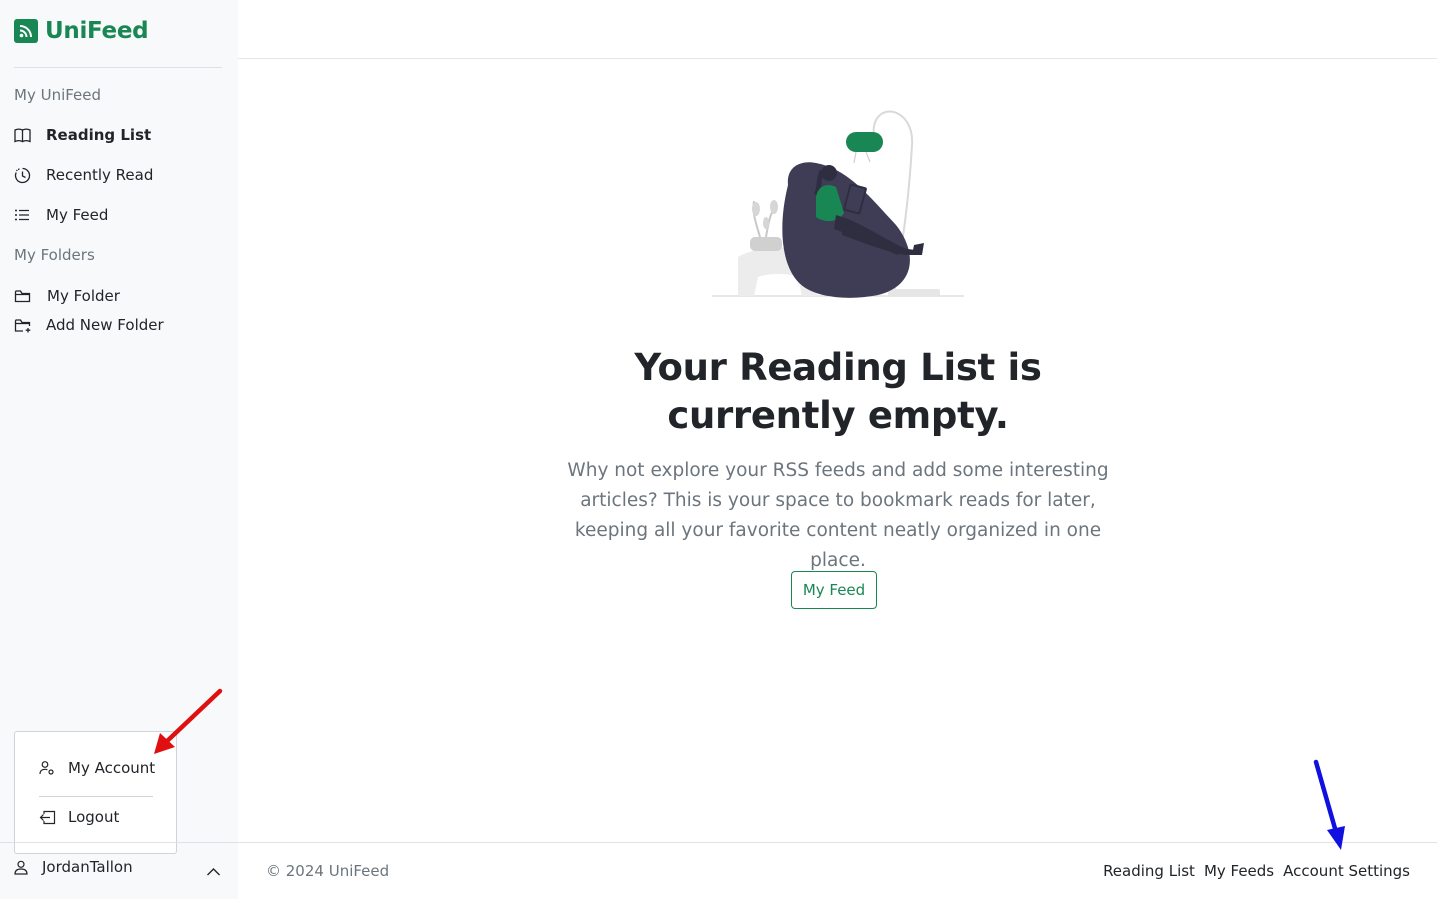 The width and height of the screenshot is (1437, 899). What do you see at coordinates (838, 391) in the screenshot?
I see `empty-state-title: Your Reading List is currently empty.` at bounding box center [838, 391].